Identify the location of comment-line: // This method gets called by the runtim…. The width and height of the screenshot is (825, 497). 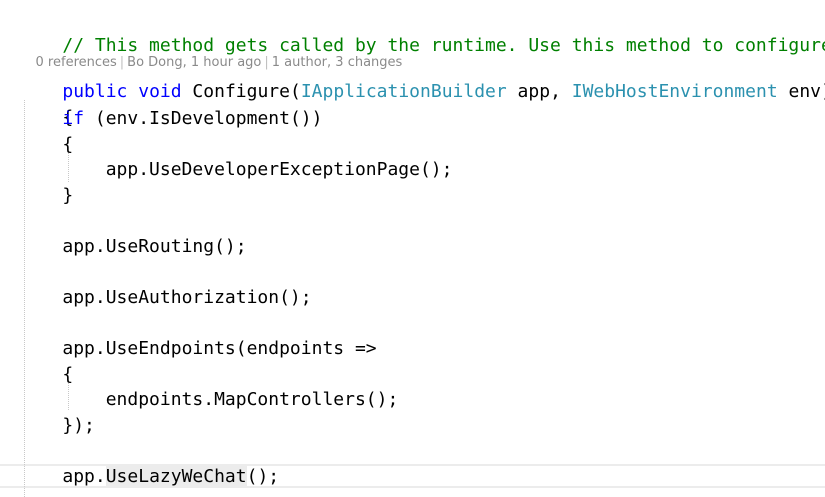
(422, 33).